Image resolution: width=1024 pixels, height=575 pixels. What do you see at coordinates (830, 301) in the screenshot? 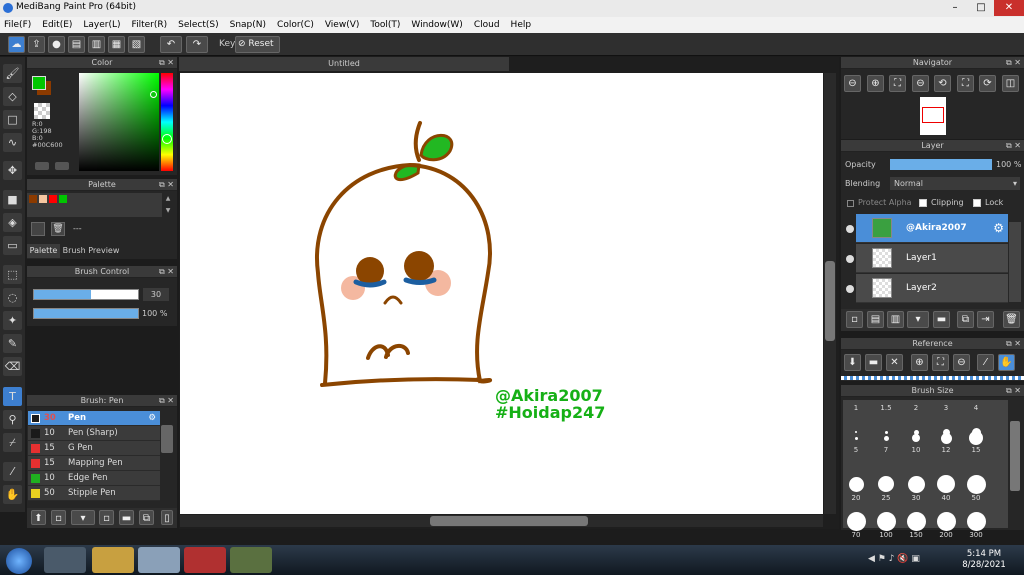
I see `vertical-scroll-thumb` at bounding box center [830, 301].